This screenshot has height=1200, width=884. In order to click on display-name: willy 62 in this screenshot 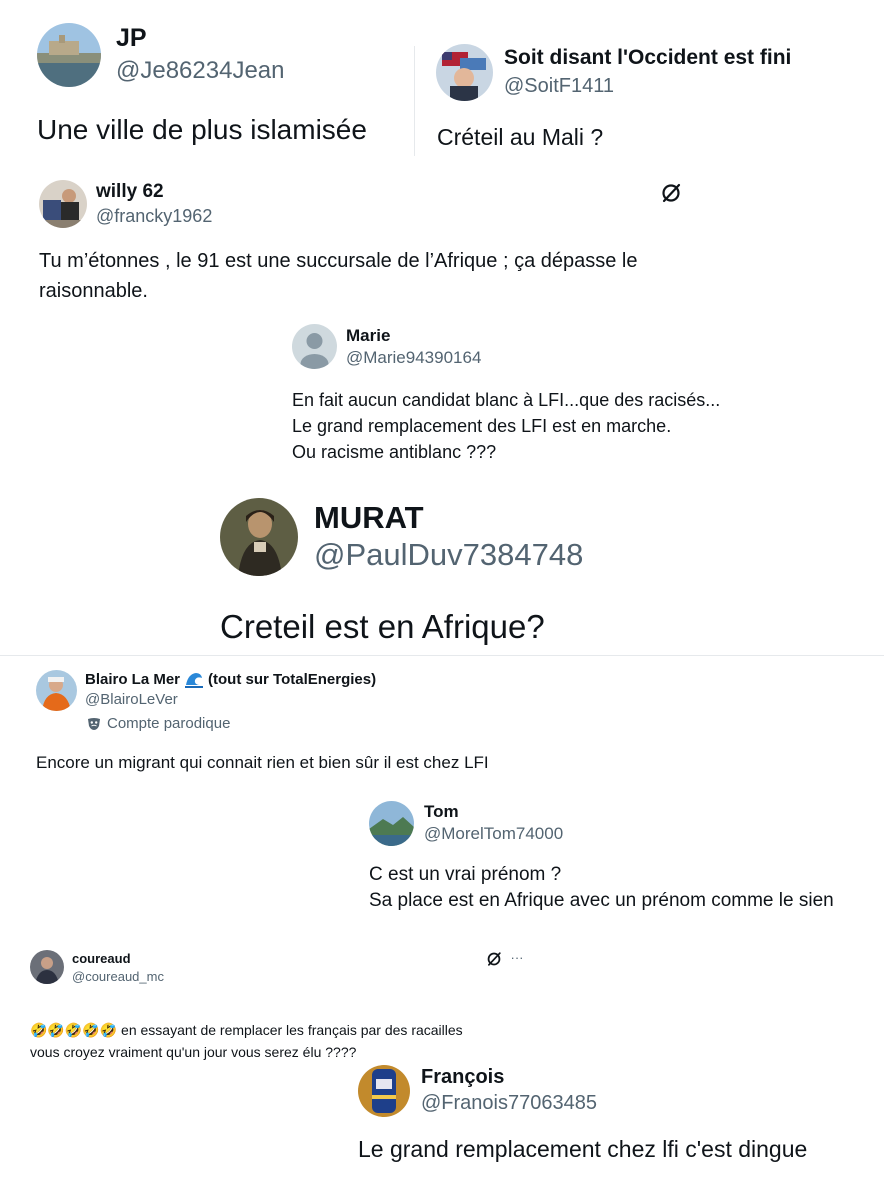, I will do `click(130, 192)`.